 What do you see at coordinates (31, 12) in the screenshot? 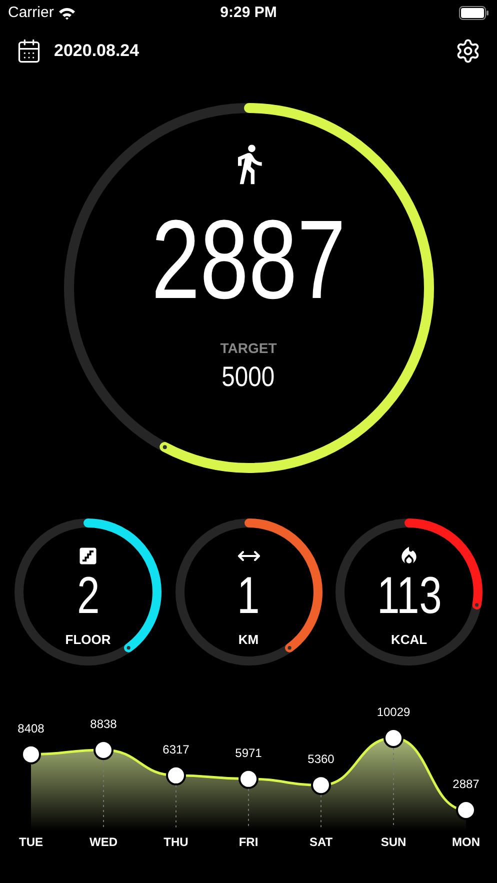
I see `carrier-label: Carrier` at bounding box center [31, 12].